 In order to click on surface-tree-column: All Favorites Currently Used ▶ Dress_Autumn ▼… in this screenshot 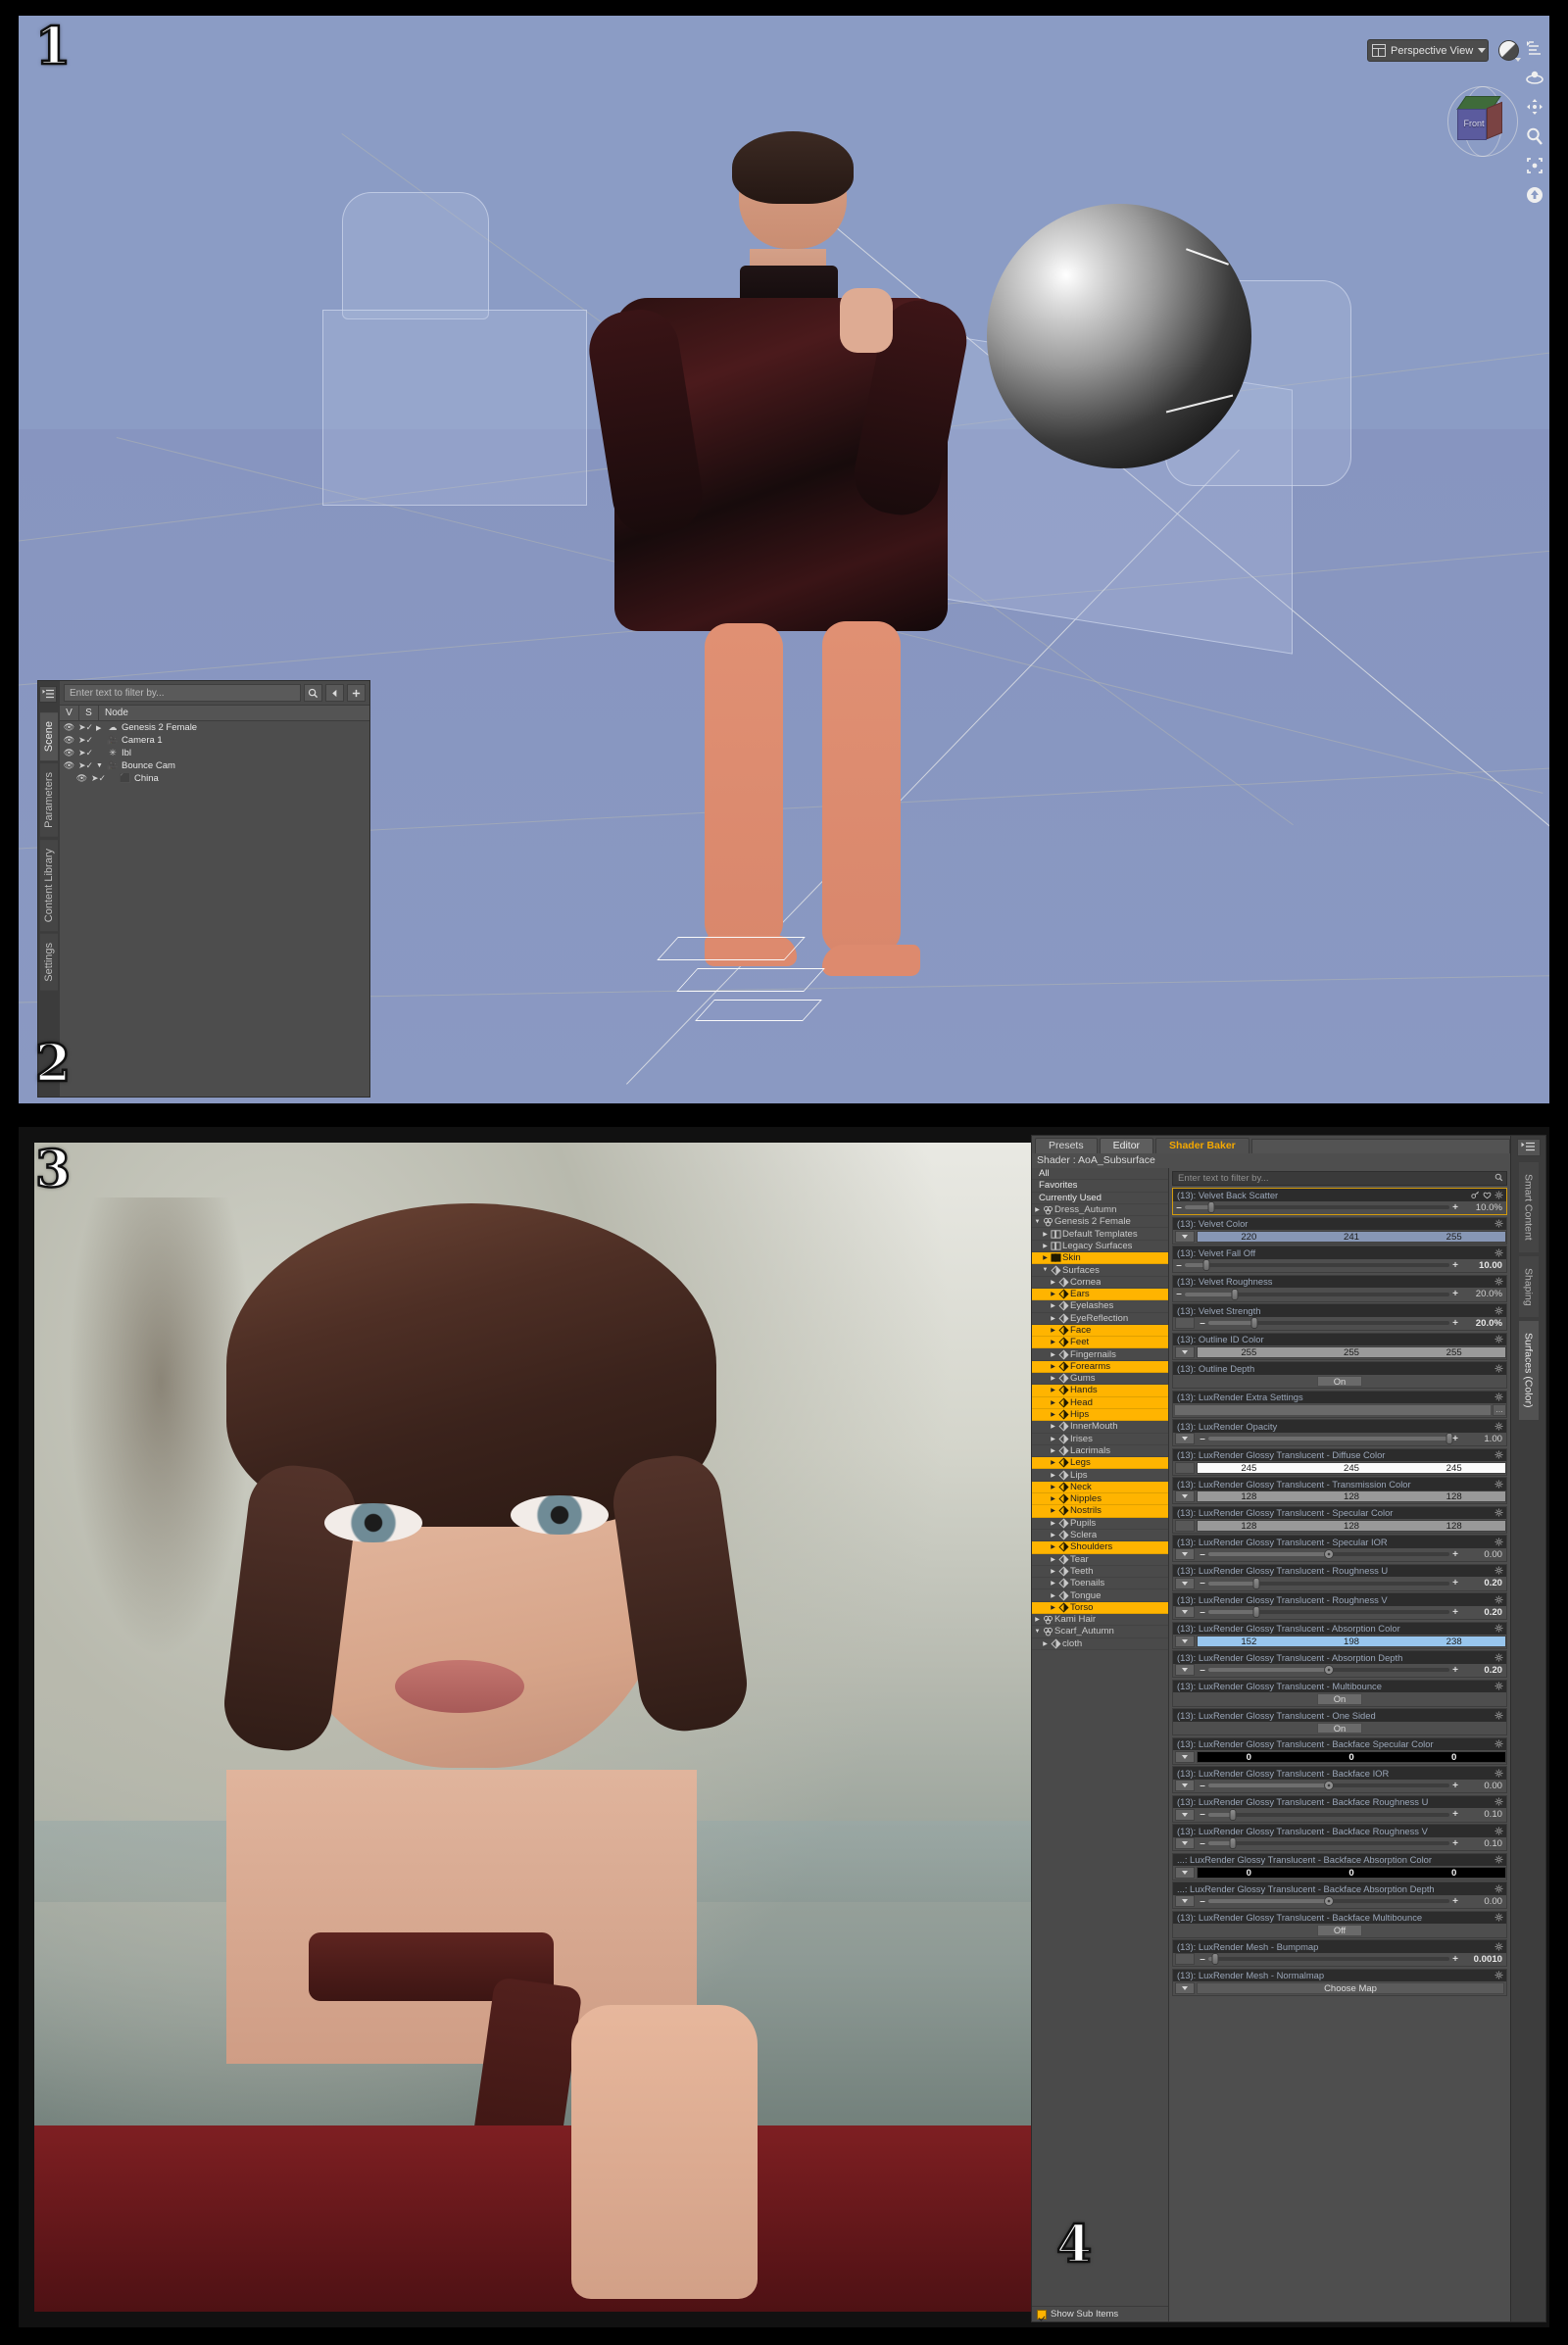, I will do `click(1100, 1744)`.